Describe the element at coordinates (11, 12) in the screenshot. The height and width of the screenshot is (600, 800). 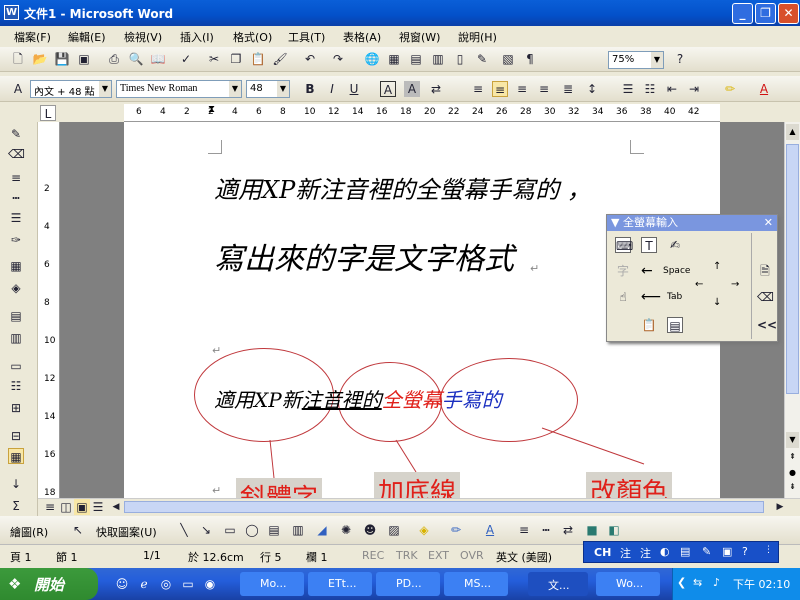
I see `word-app-icon: W` at that location.